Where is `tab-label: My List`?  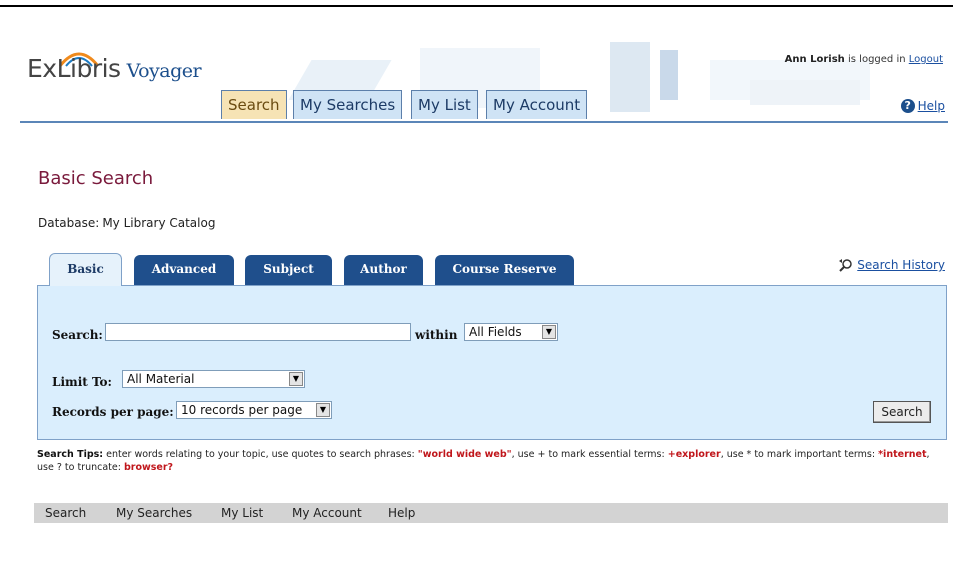 tab-label: My List is located at coordinates (444, 105).